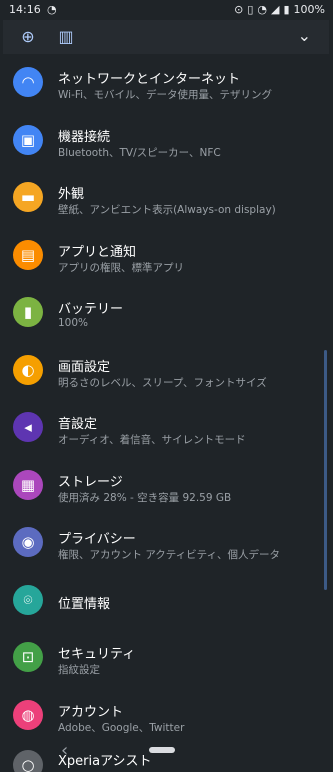 This screenshot has height=772, width=333. I want to click on scrollbar, so click(325, 470).